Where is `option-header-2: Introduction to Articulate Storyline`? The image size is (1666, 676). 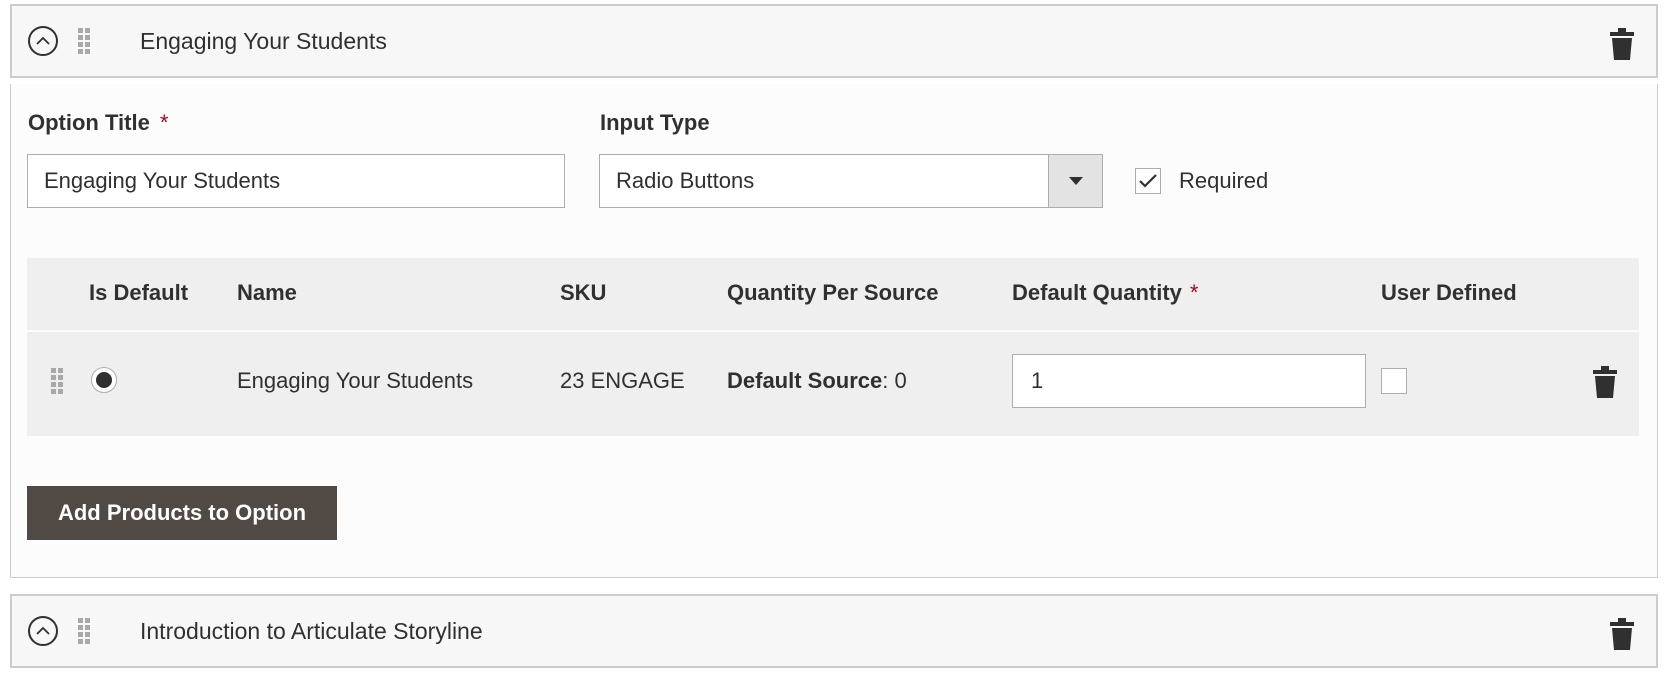 option-header-2: Introduction to Articulate Storyline is located at coordinates (834, 631).